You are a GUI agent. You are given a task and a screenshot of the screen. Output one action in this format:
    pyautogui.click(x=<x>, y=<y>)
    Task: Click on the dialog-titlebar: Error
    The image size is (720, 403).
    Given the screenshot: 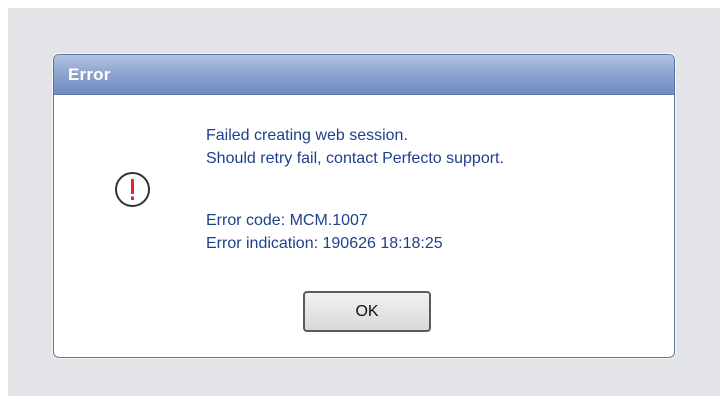 What is the action you would take?
    pyautogui.click(x=364, y=75)
    